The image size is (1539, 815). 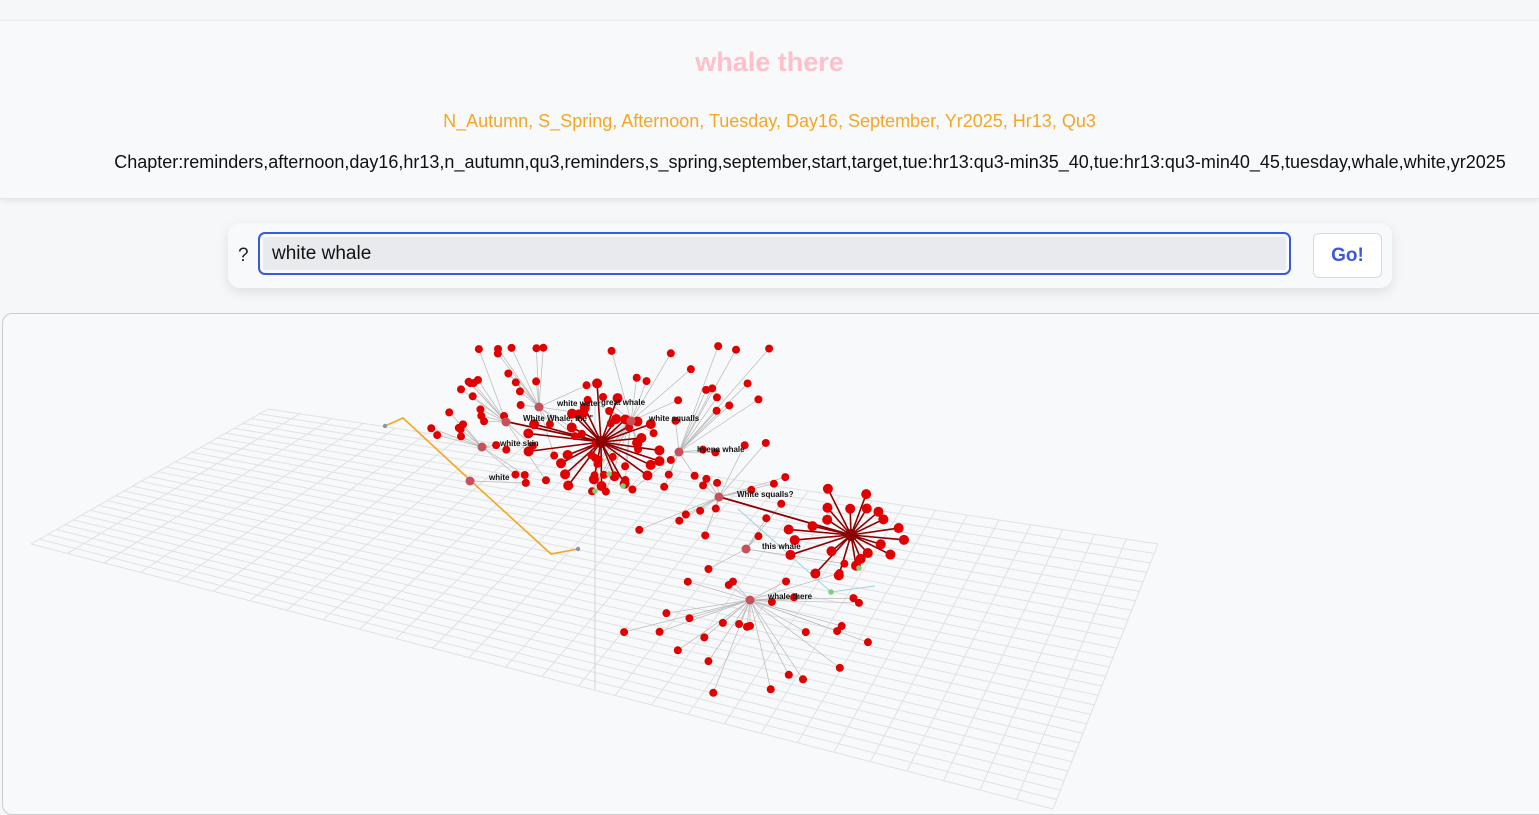 I want to click on search-prompt-label: ?, so click(x=243, y=256).